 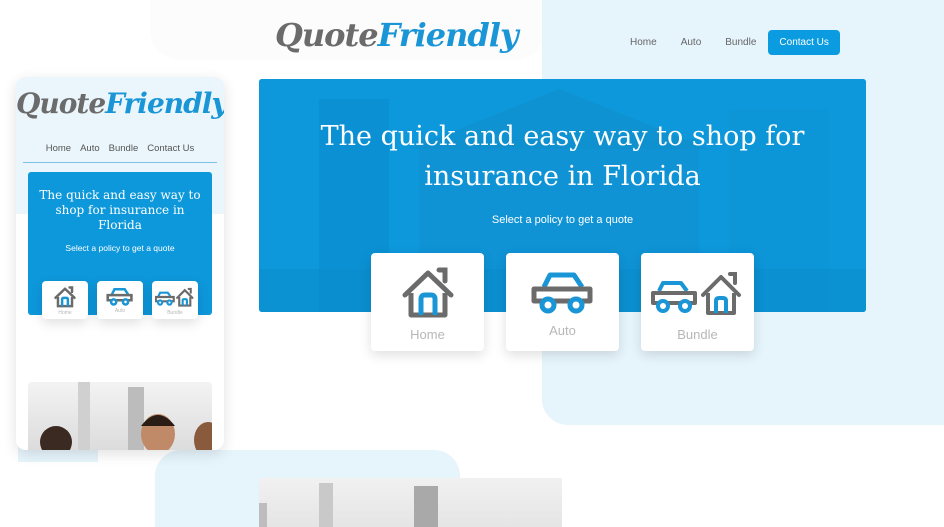 What do you see at coordinates (124, 148) in the screenshot?
I see `mobile-nav-bundle: Bundle` at bounding box center [124, 148].